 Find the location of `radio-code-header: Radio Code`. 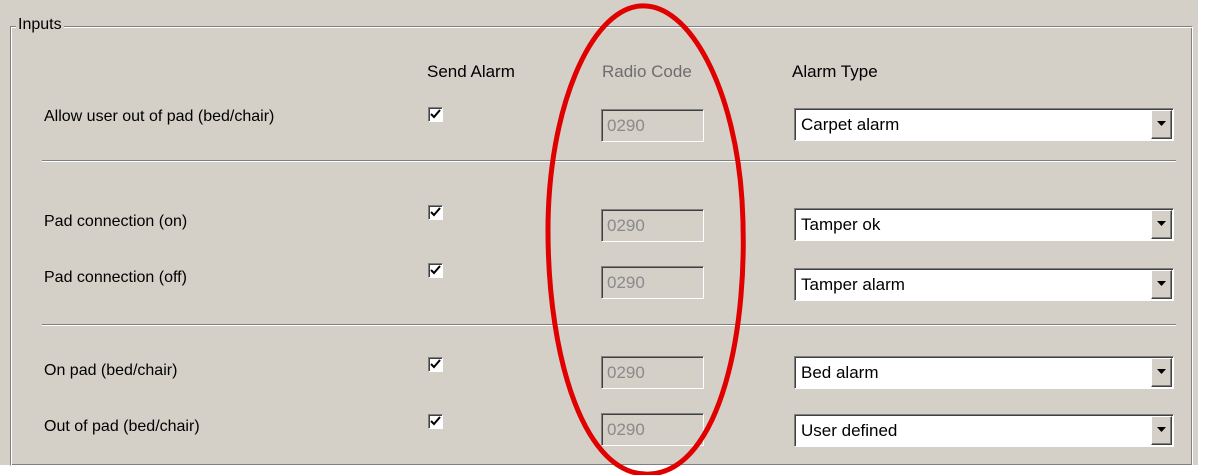

radio-code-header: Radio Code is located at coordinates (647, 71).